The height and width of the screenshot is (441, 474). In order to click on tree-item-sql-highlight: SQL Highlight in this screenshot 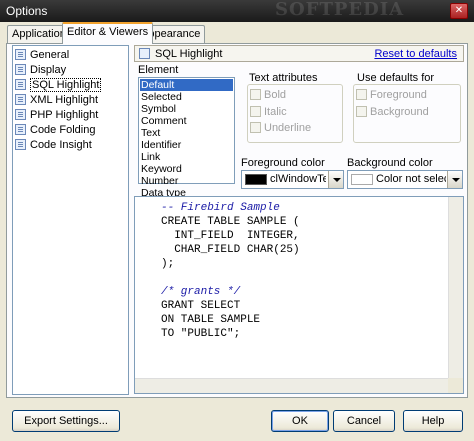, I will do `click(70, 85)`.